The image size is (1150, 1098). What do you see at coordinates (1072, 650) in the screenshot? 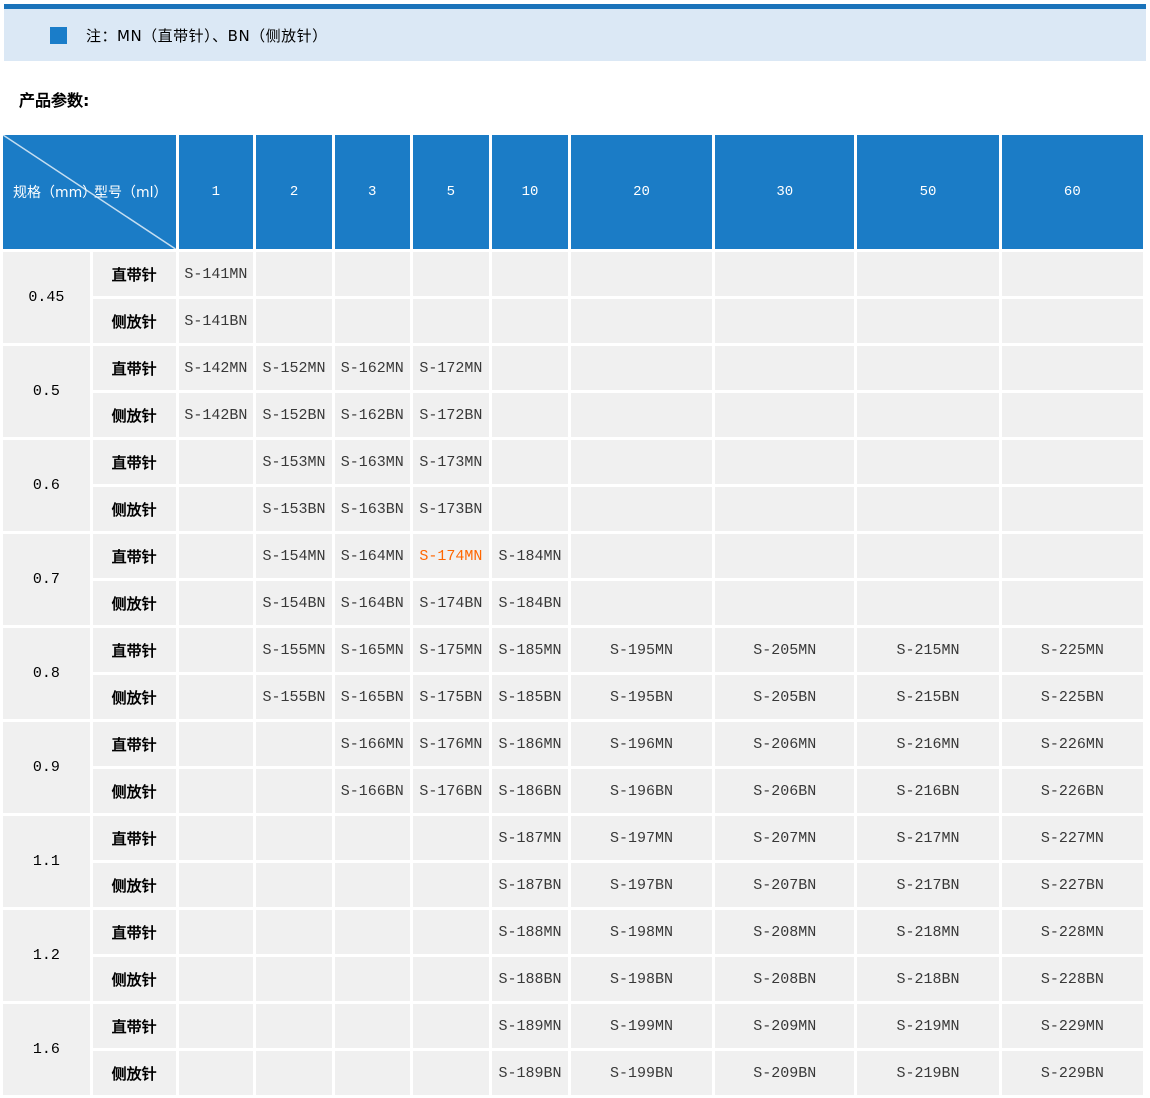
I see `model-code-cell: S-225MN` at bounding box center [1072, 650].